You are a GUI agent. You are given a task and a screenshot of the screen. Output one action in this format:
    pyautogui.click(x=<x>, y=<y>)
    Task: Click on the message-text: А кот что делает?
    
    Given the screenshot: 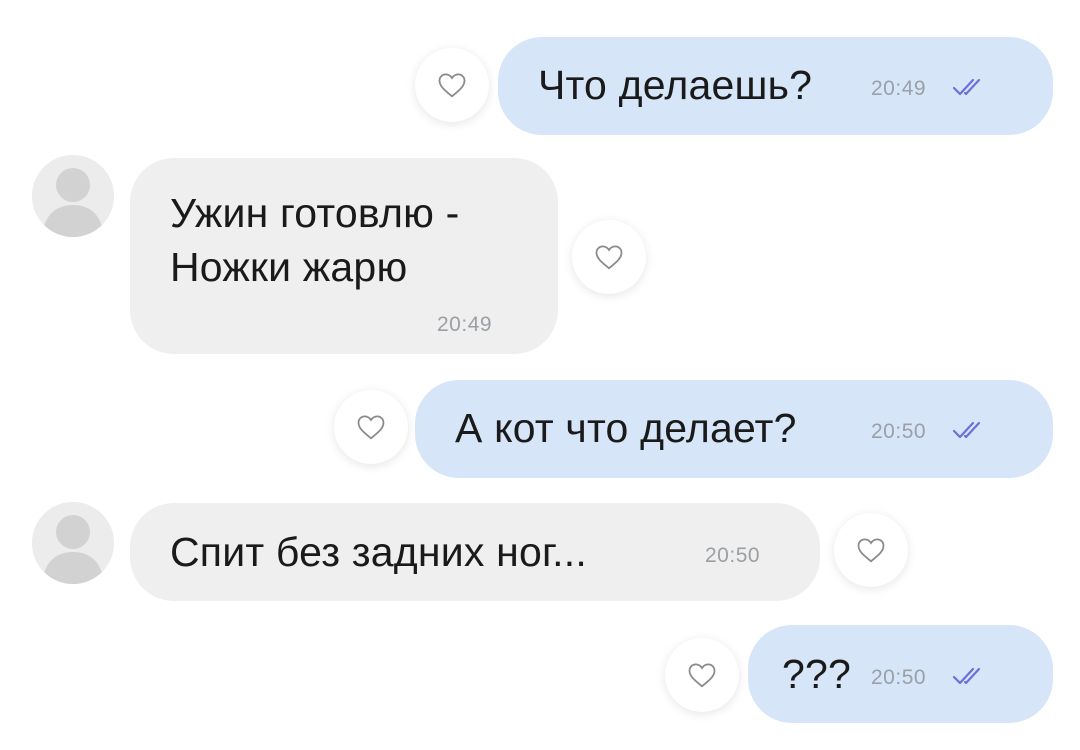 What is the action you would take?
    pyautogui.click(x=626, y=428)
    